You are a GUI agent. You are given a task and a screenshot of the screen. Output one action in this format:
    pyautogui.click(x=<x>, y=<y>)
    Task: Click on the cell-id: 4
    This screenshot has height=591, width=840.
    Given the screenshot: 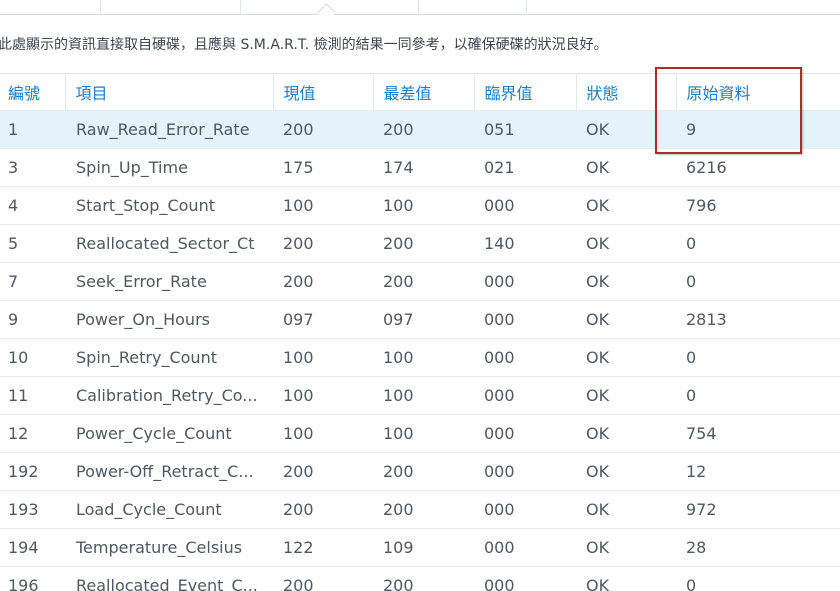 What is the action you would take?
    pyautogui.click(x=32, y=205)
    